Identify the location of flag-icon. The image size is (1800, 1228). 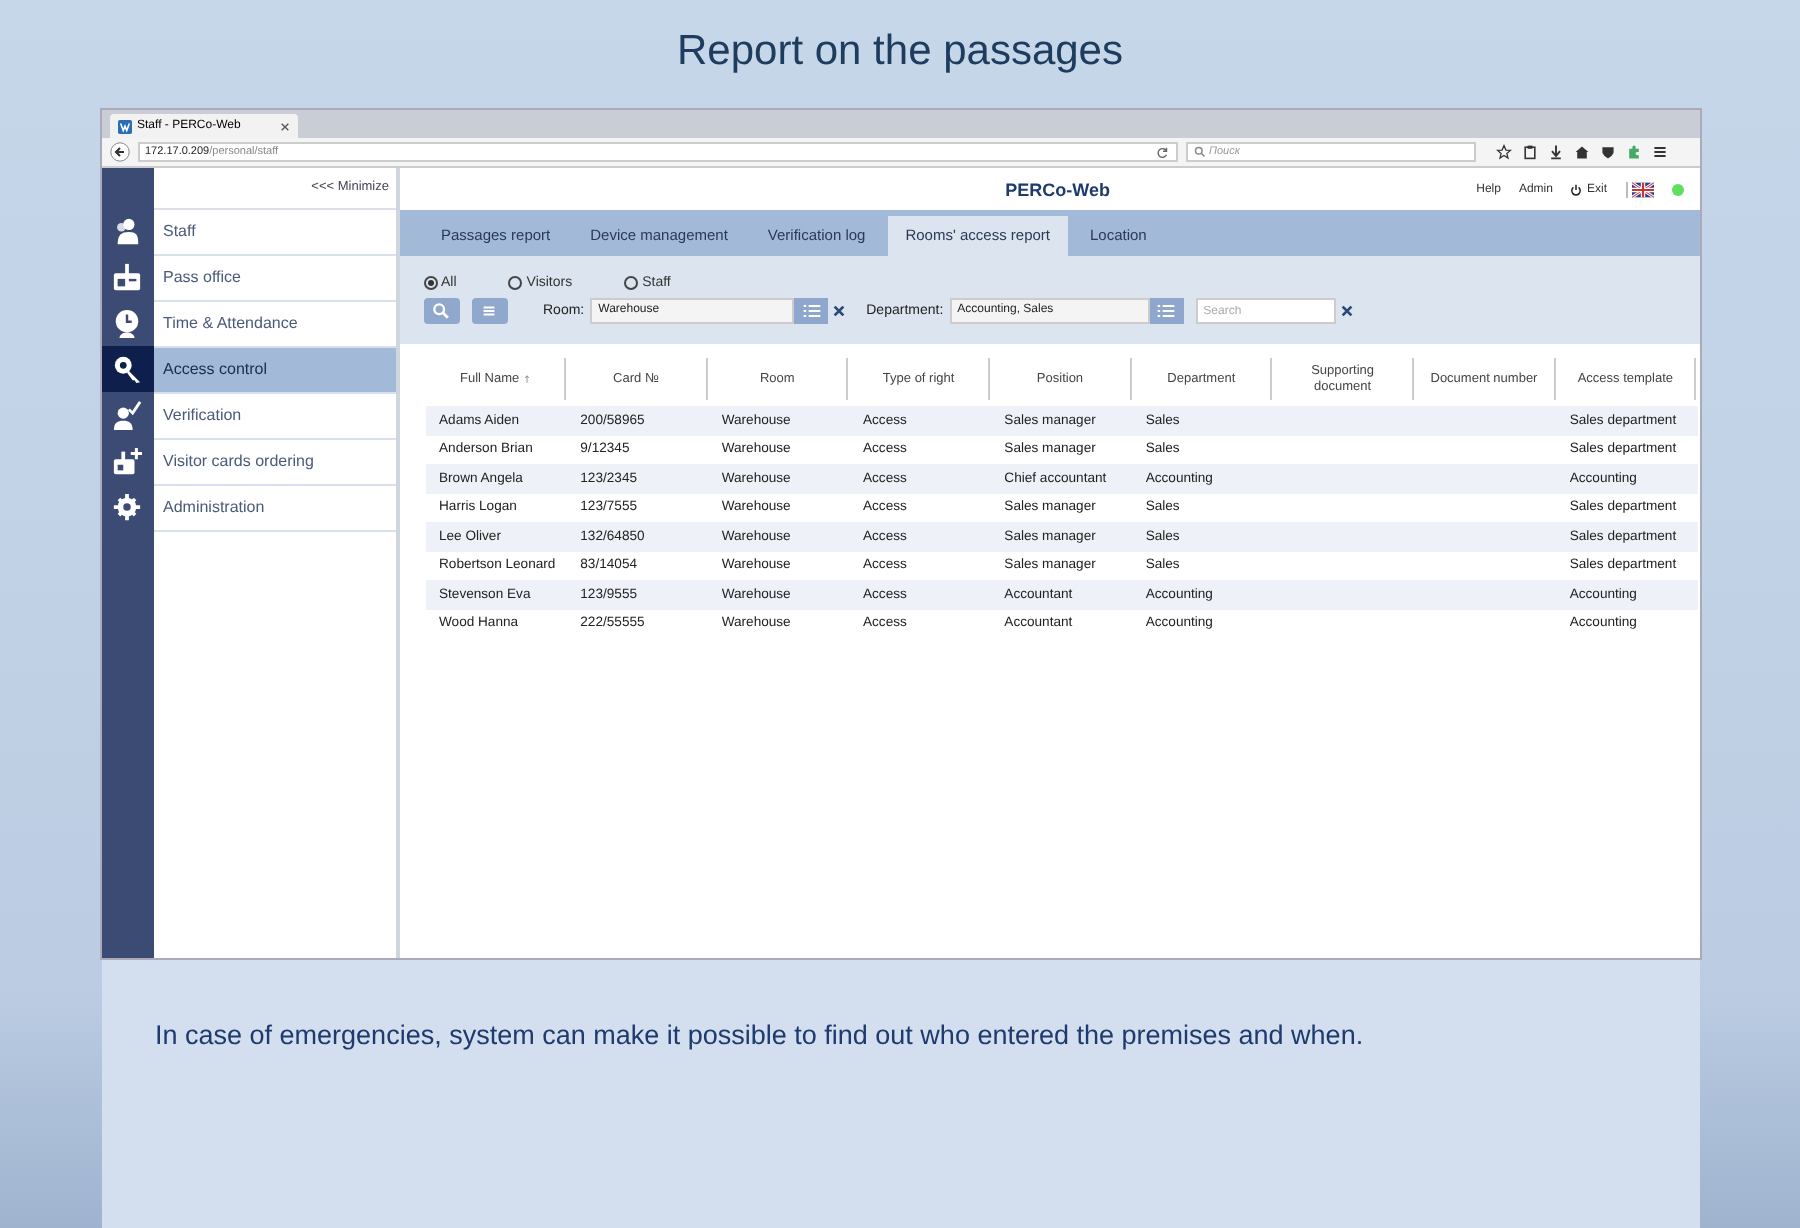
(1639, 189).